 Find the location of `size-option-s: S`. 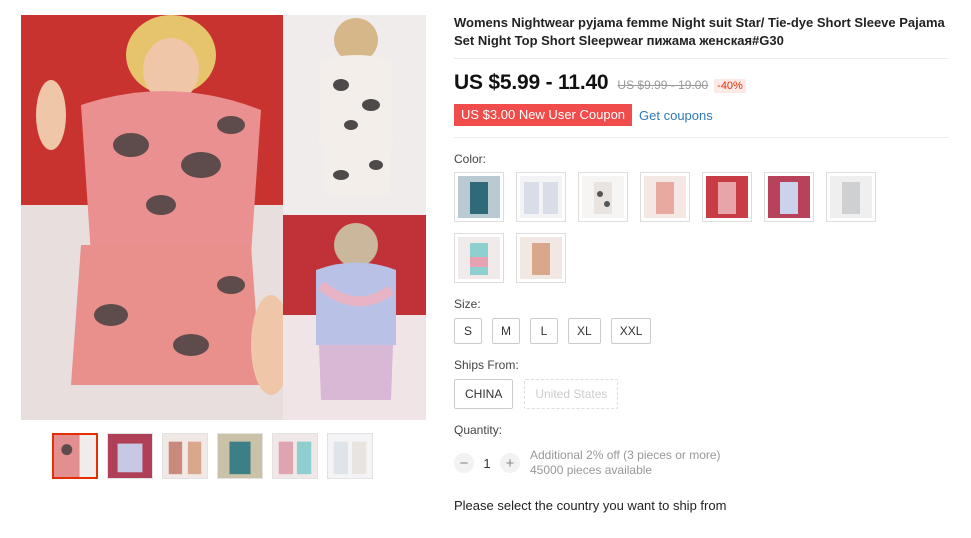

size-option-s: S is located at coordinates (468, 331).